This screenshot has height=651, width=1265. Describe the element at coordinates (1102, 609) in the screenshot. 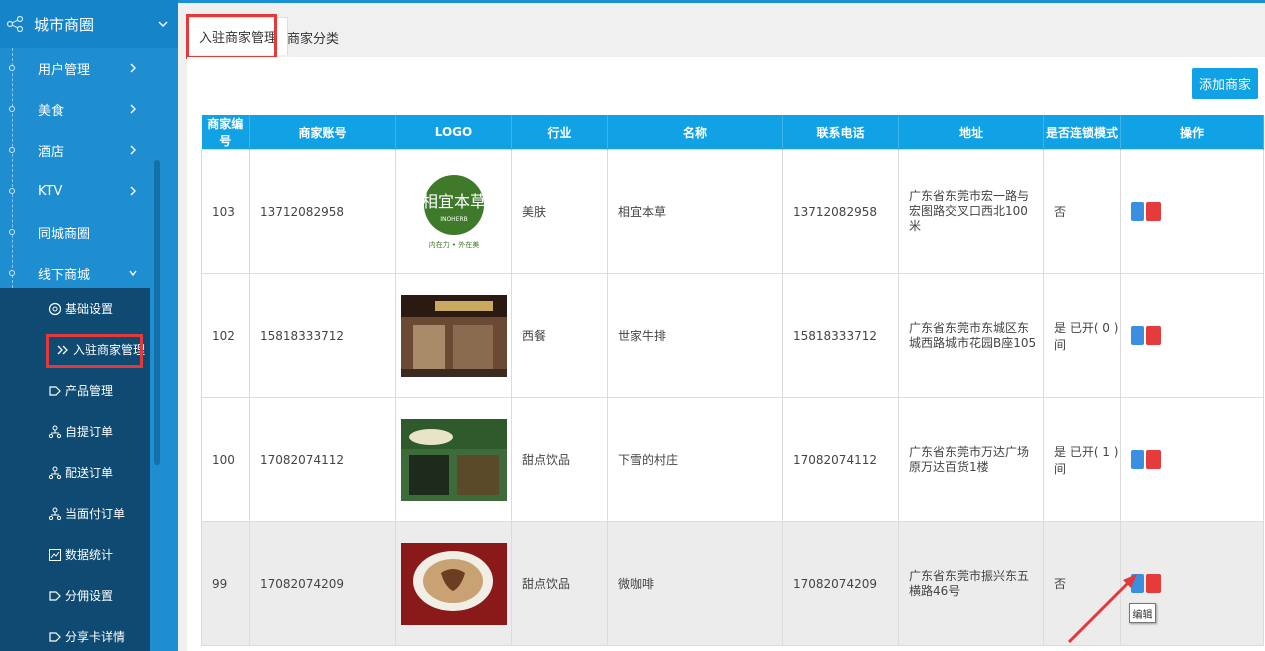

I see `annotation-arrow` at that location.